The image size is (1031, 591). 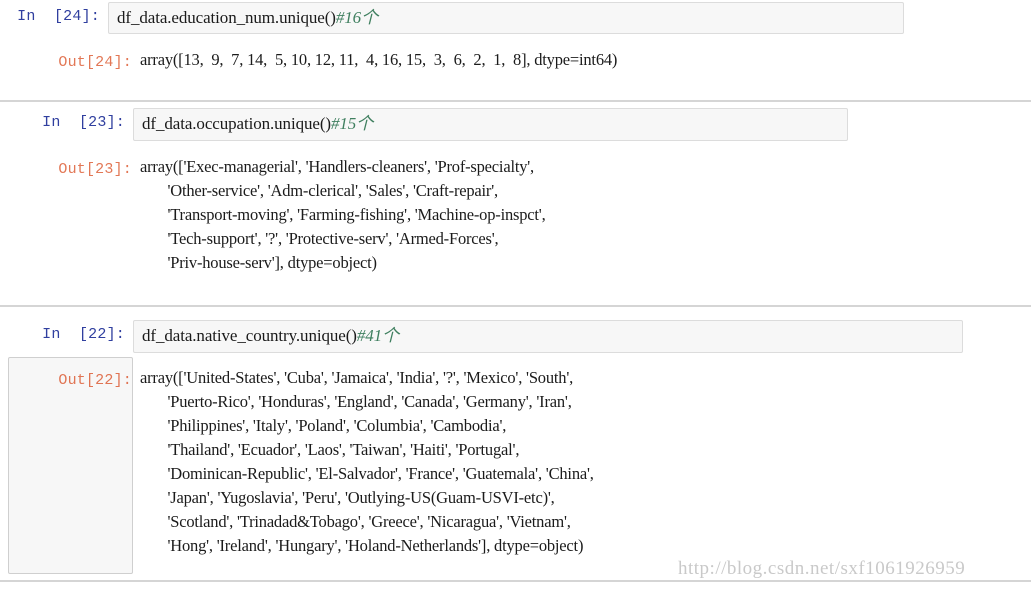 What do you see at coordinates (249, 335) in the screenshot?
I see `code-statement-22: df_data.native_country.unique()` at bounding box center [249, 335].